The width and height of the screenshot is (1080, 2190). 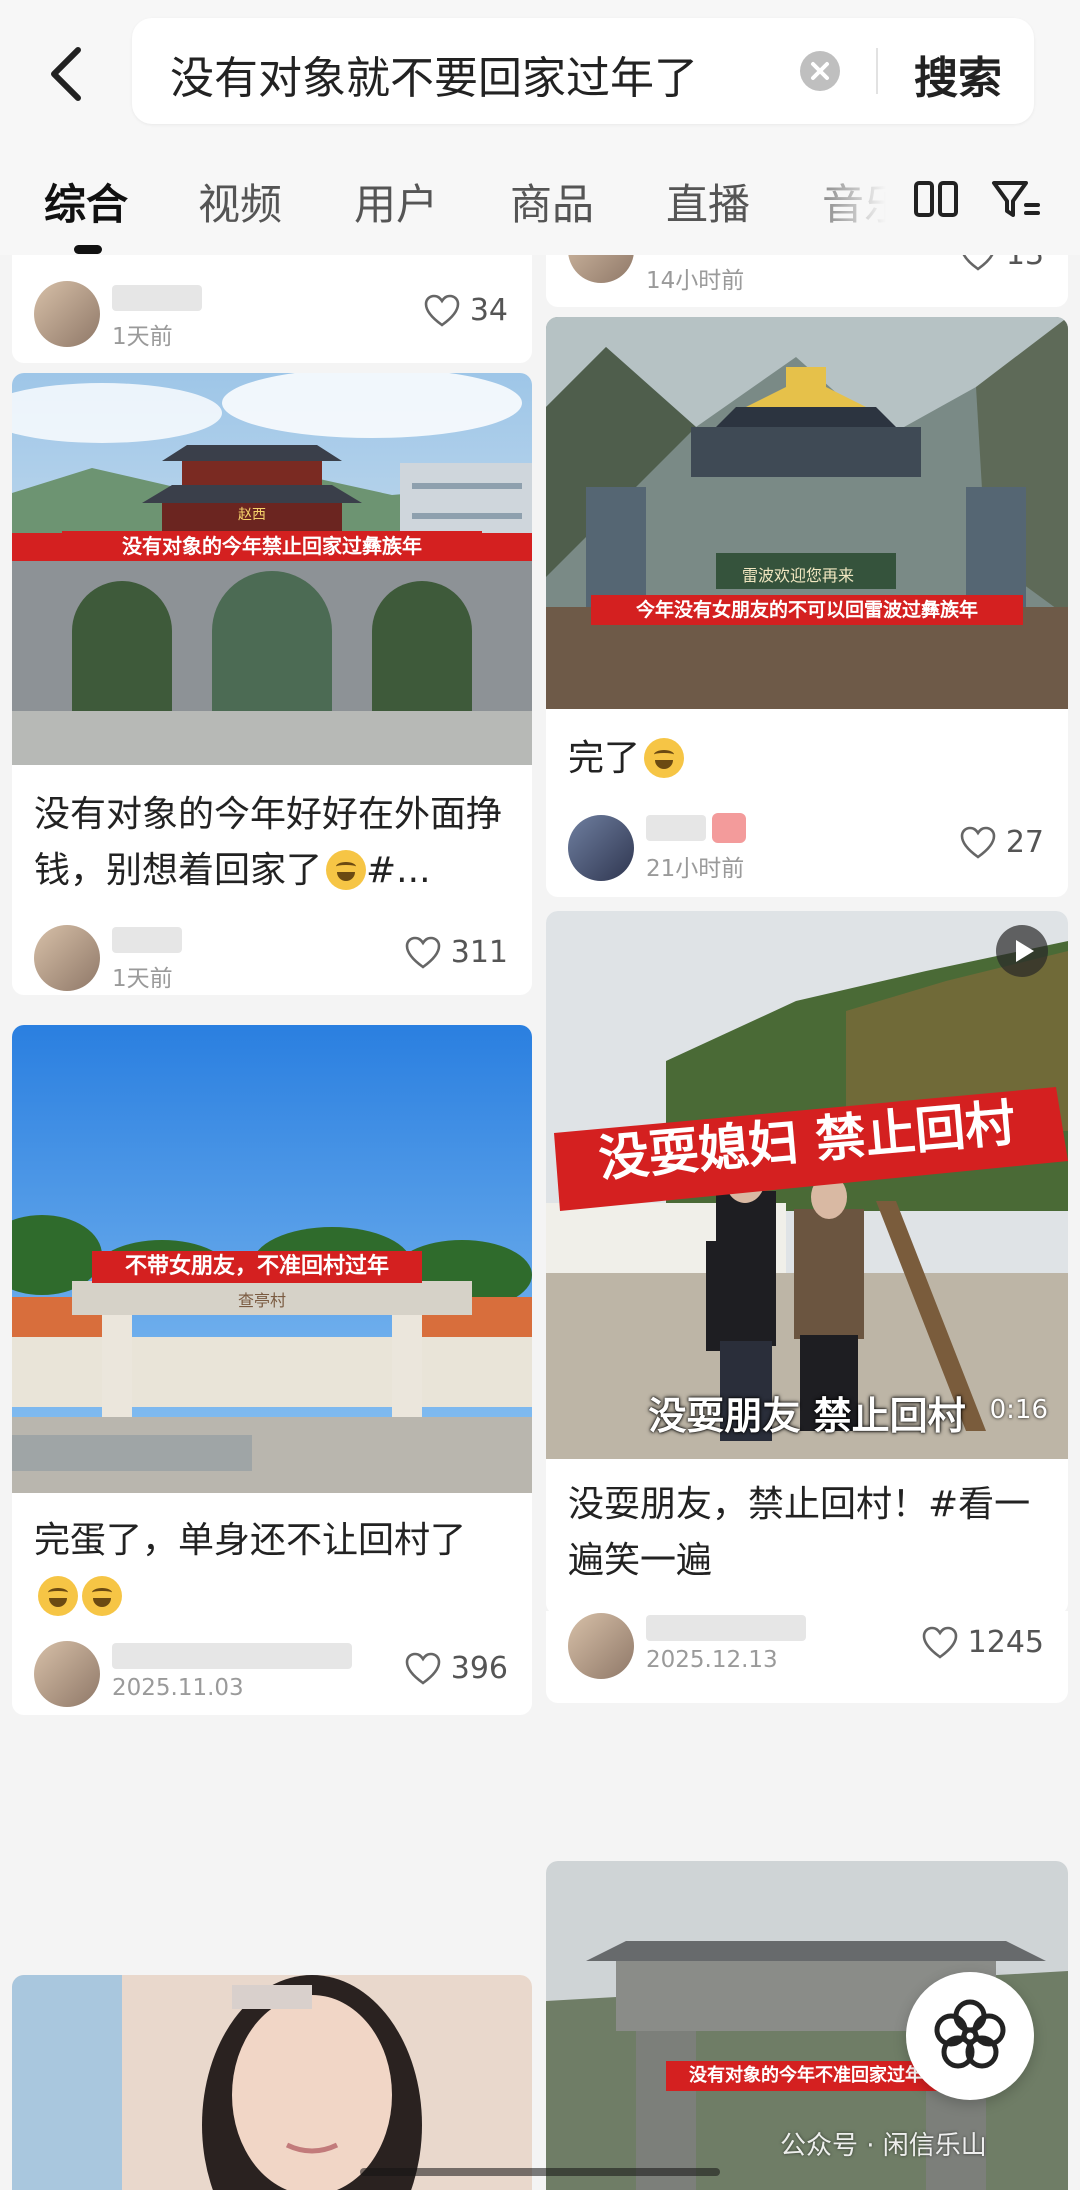 I want to click on post-title-text: 完了, so click(x=604, y=758).